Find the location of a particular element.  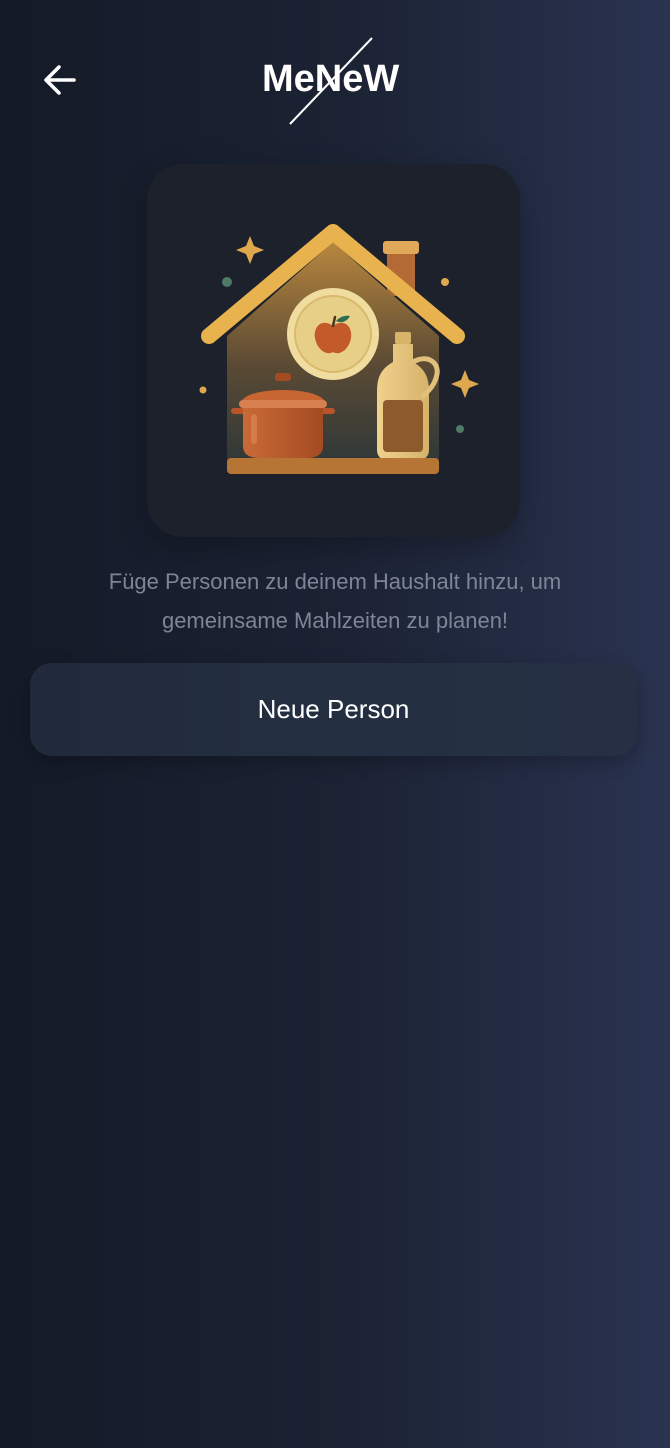

house-illustration-card is located at coordinates (333, 350).